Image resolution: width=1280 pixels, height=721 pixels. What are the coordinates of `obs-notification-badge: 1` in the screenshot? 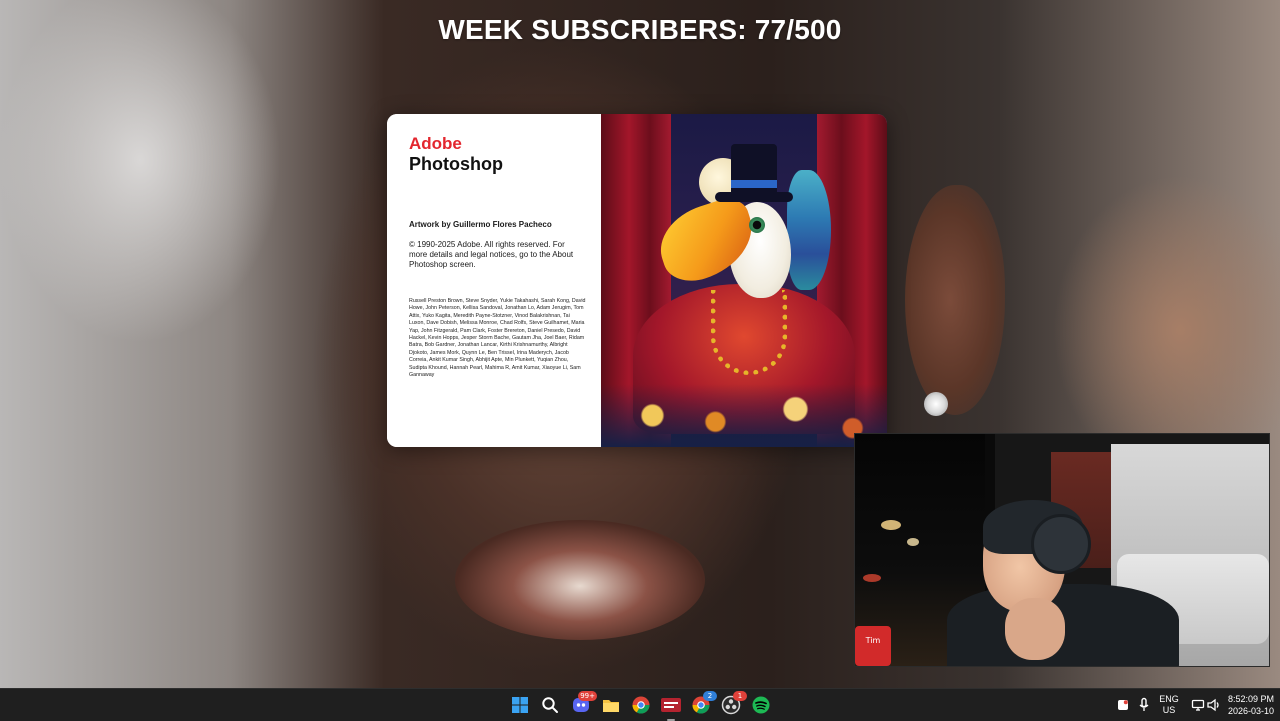 It's located at (740, 696).